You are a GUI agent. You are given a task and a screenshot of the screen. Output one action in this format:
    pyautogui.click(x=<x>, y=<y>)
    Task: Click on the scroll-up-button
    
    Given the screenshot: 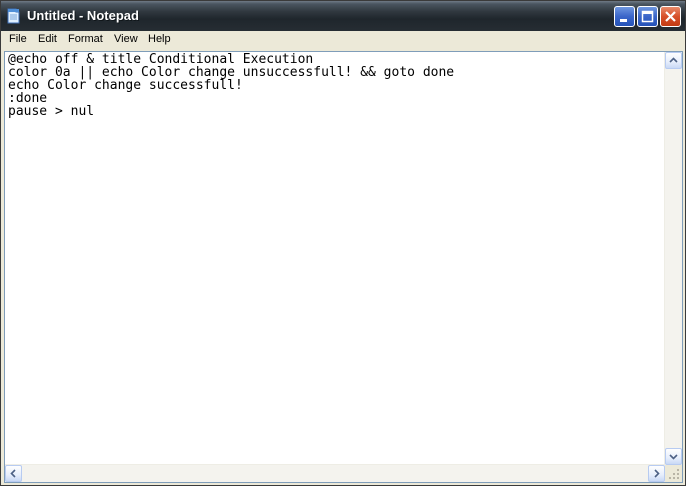 What is the action you would take?
    pyautogui.click(x=673, y=60)
    